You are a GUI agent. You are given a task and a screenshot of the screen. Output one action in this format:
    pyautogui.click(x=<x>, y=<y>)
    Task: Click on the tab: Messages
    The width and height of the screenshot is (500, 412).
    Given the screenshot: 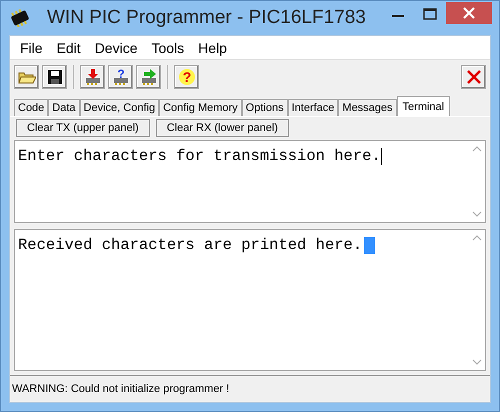 What is the action you would take?
    pyautogui.click(x=367, y=107)
    